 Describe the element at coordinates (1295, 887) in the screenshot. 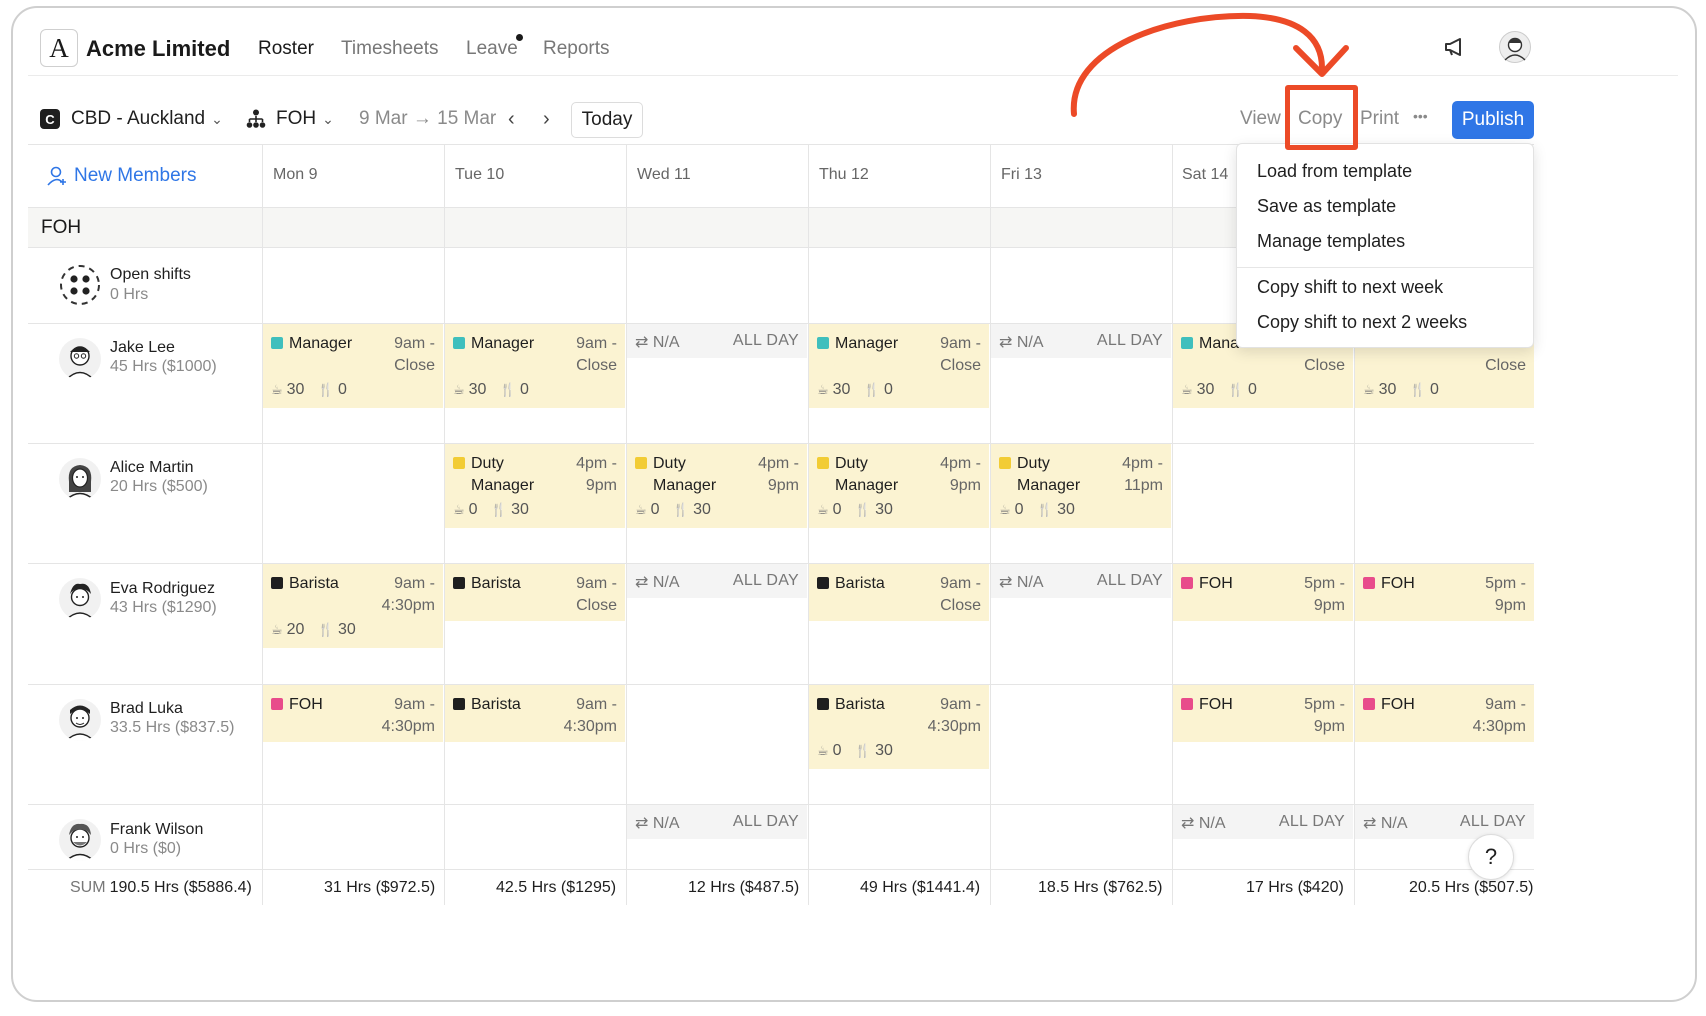

I see `sum-day: 17 Hrs ($420)` at that location.